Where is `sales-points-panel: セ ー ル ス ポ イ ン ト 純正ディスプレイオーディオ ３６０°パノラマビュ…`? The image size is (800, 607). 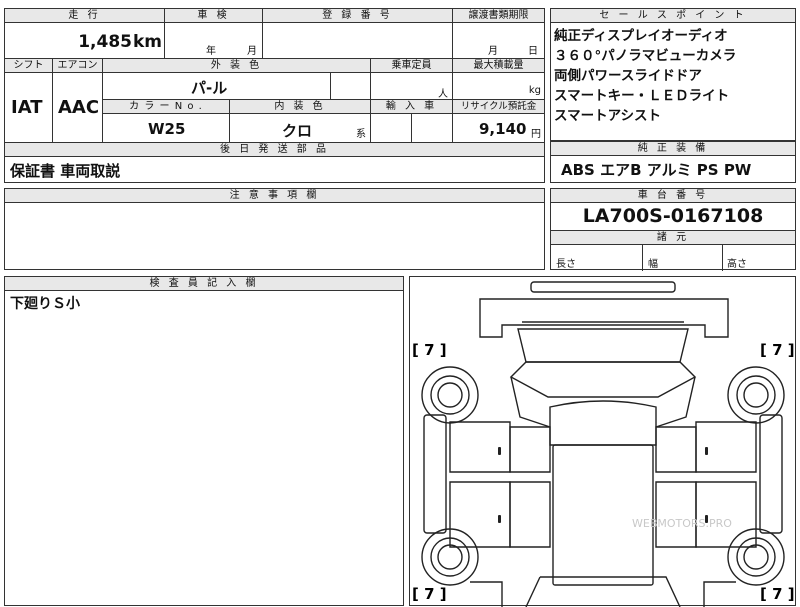
sales-points-panel: セ ー ル ス ポ イ ン ト 純正ディスプレイオーディオ ３６０°パノラマビュ… is located at coordinates (673, 74).